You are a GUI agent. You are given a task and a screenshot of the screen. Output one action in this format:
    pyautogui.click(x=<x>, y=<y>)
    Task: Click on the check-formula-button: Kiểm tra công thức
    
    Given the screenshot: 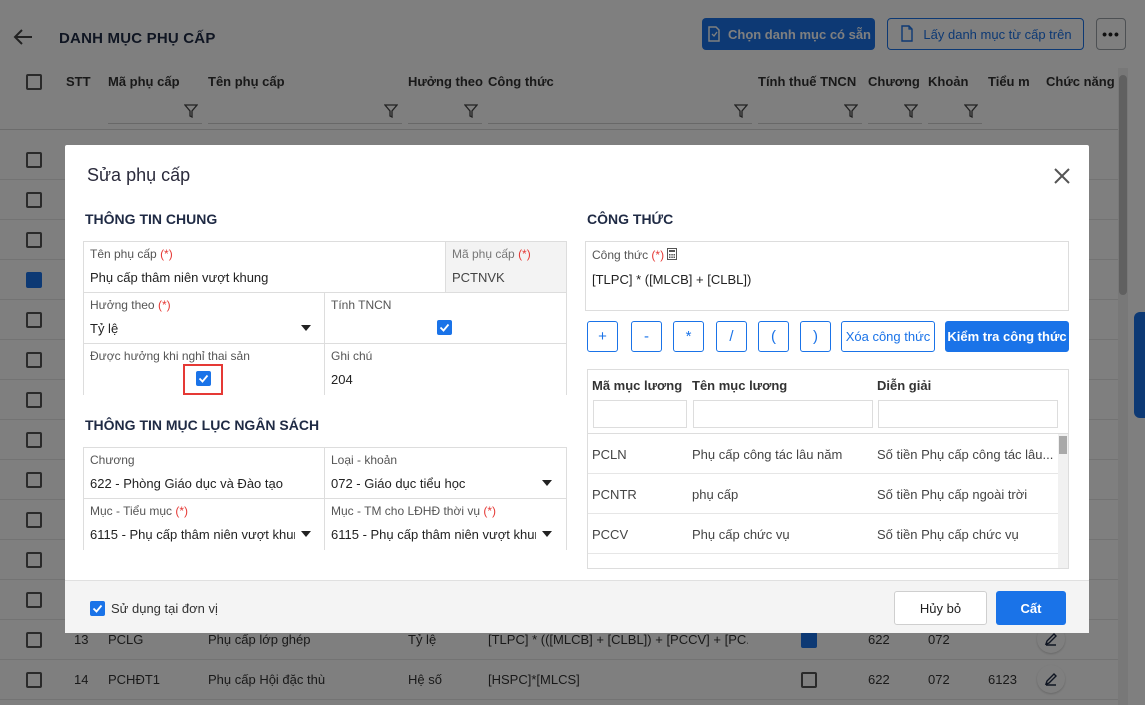 What is the action you would take?
    pyautogui.click(x=1007, y=336)
    